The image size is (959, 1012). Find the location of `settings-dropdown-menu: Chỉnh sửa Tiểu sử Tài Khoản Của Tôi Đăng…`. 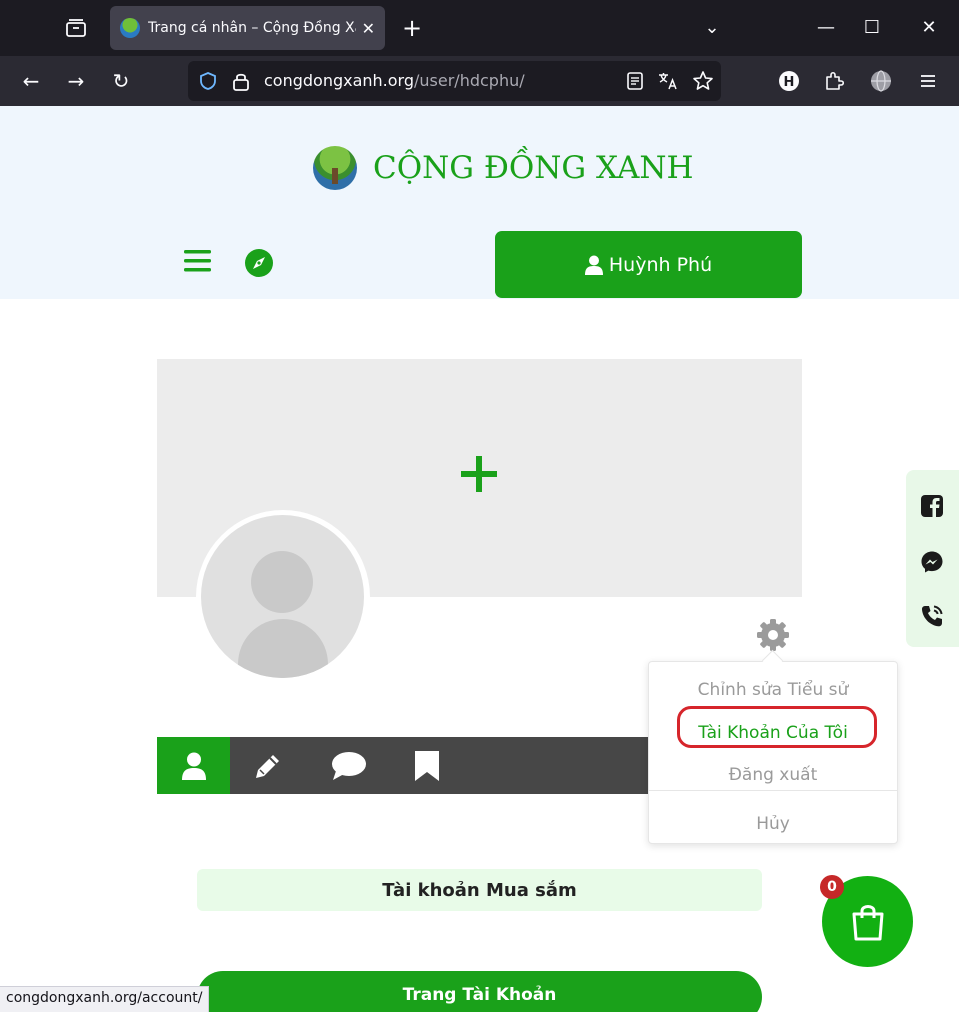

settings-dropdown-menu: Chỉnh sửa Tiểu sử Tài Khoản Của Tôi Đăng… is located at coordinates (773, 752).